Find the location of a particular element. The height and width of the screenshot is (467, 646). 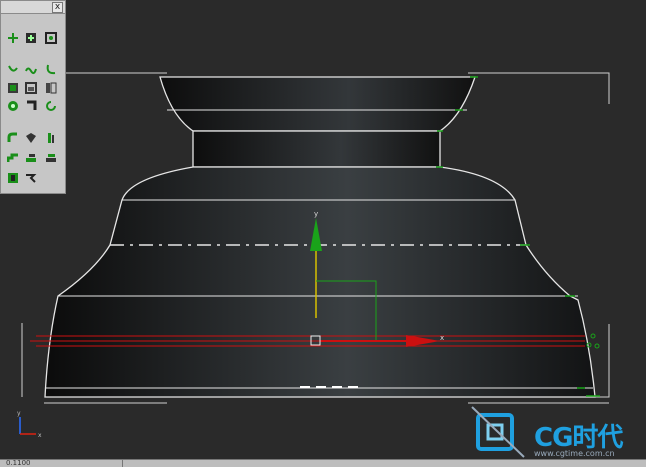

cg-logo-icon is located at coordinates (498, 432).